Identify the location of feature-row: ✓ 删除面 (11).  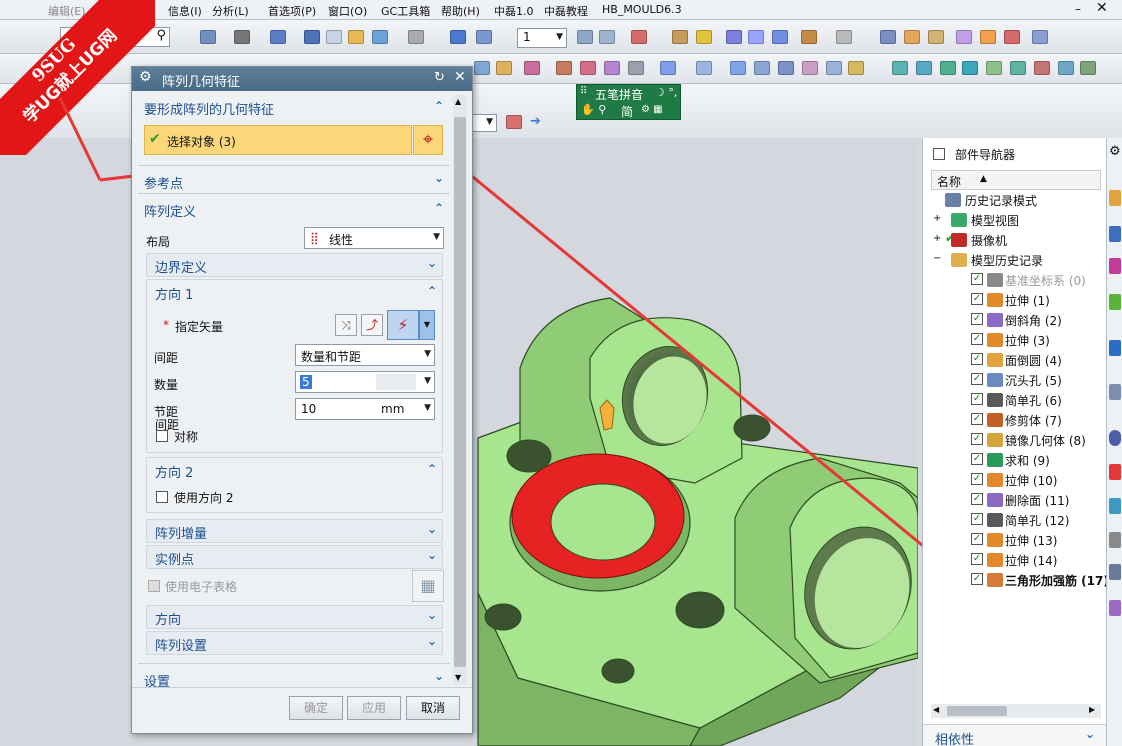
(1023, 500).